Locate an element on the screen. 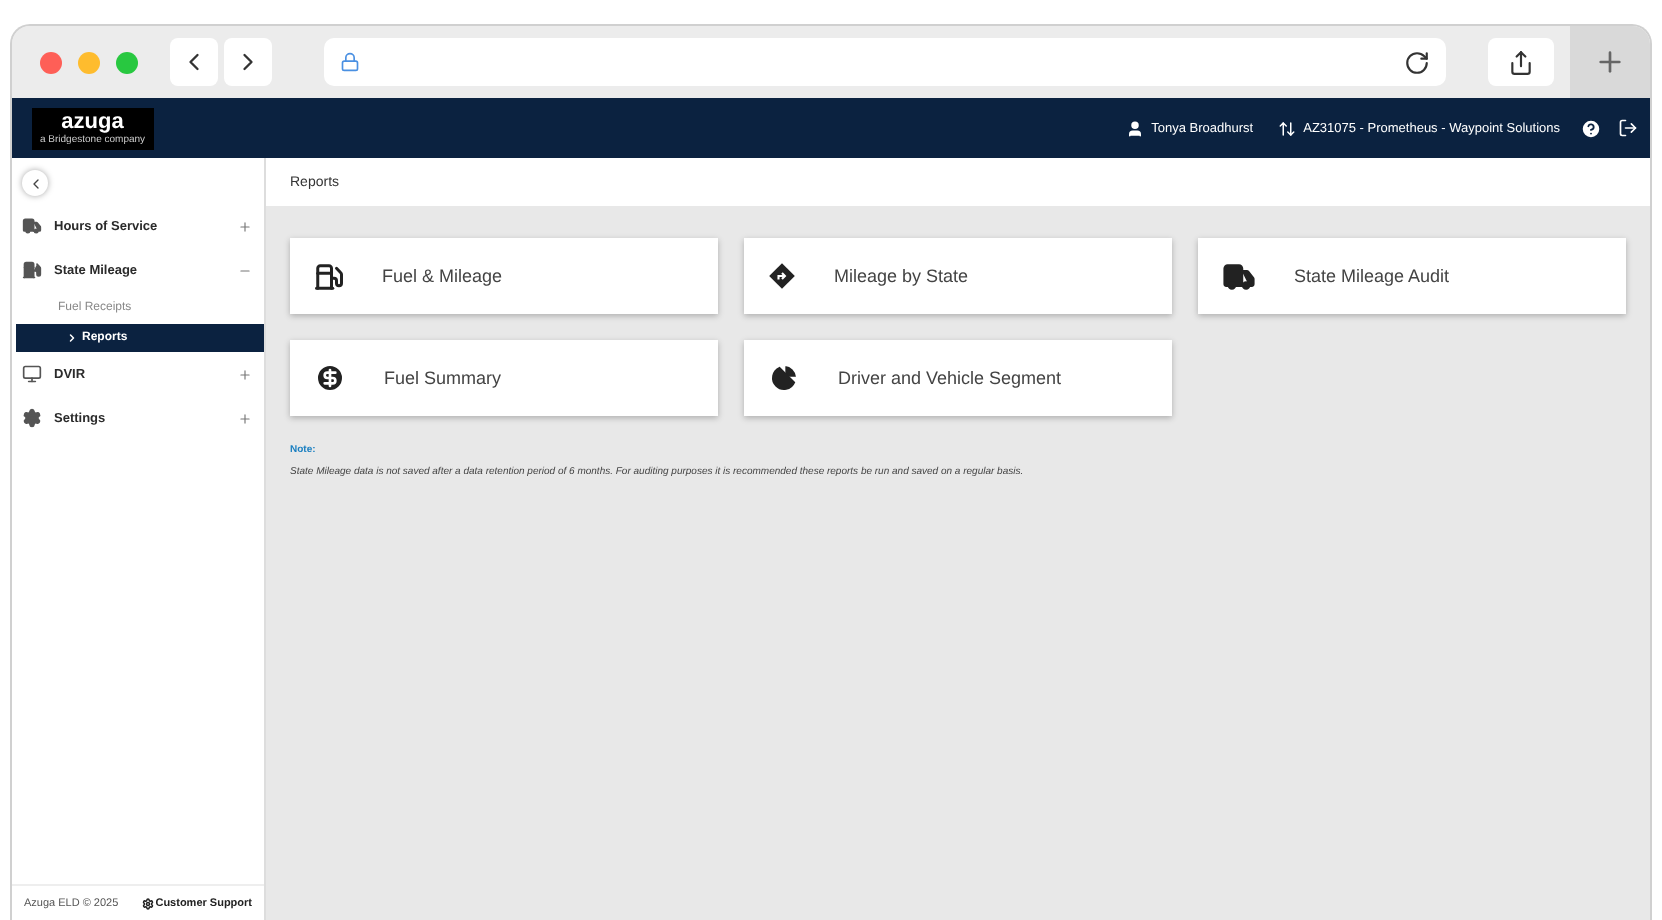 Image resolution: width=1662 pixels, height=920 pixels. share-button is located at coordinates (1521, 62).